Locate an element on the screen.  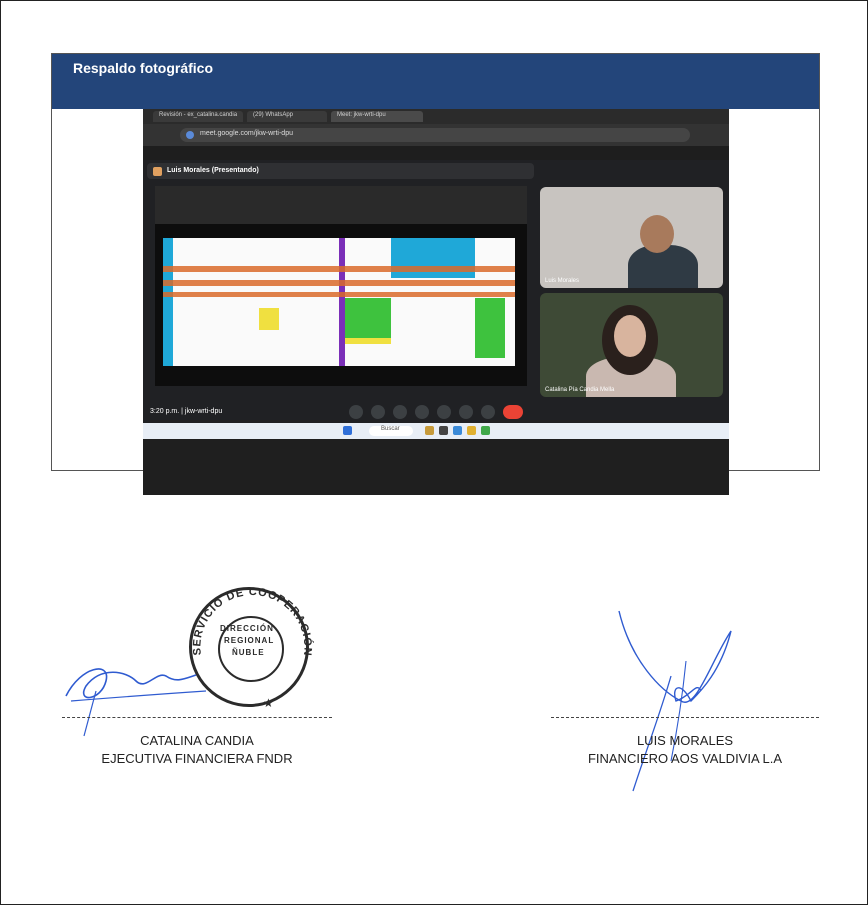
taskbar-search: Buscar is located at coordinates (391, 431).